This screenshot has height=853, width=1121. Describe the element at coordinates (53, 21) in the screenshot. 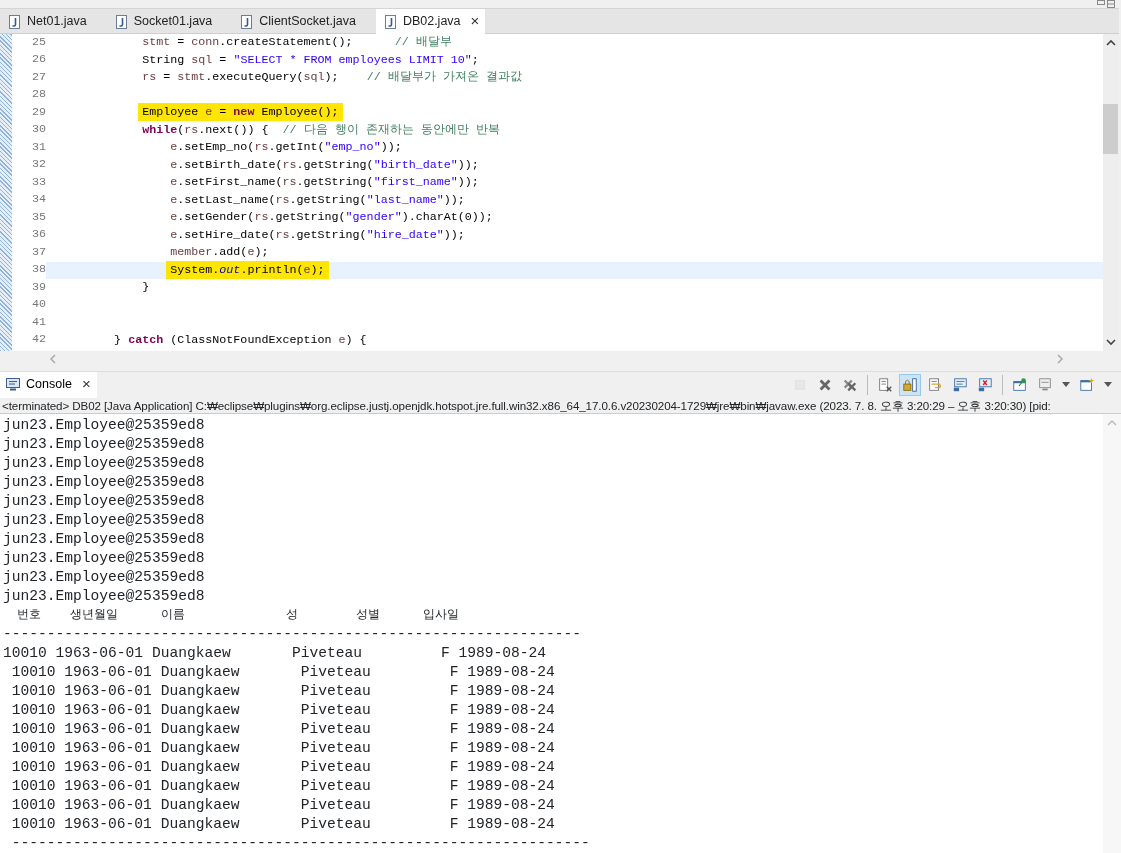

I see `file-tab: Net01.java` at that location.